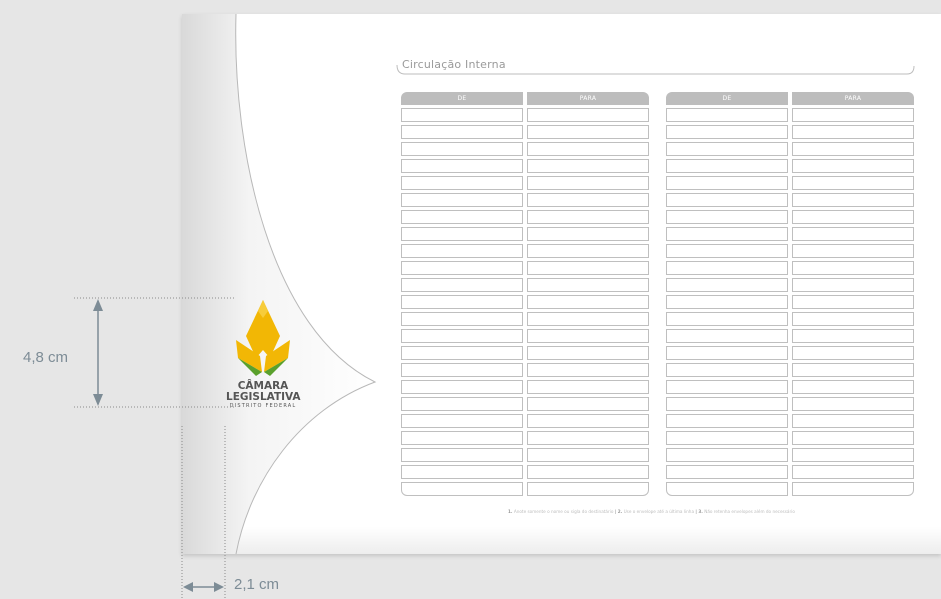 This screenshot has height=599, width=941. What do you see at coordinates (155, 448) in the screenshot?
I see `dimension-annotations` at bounding box center [155, 448].